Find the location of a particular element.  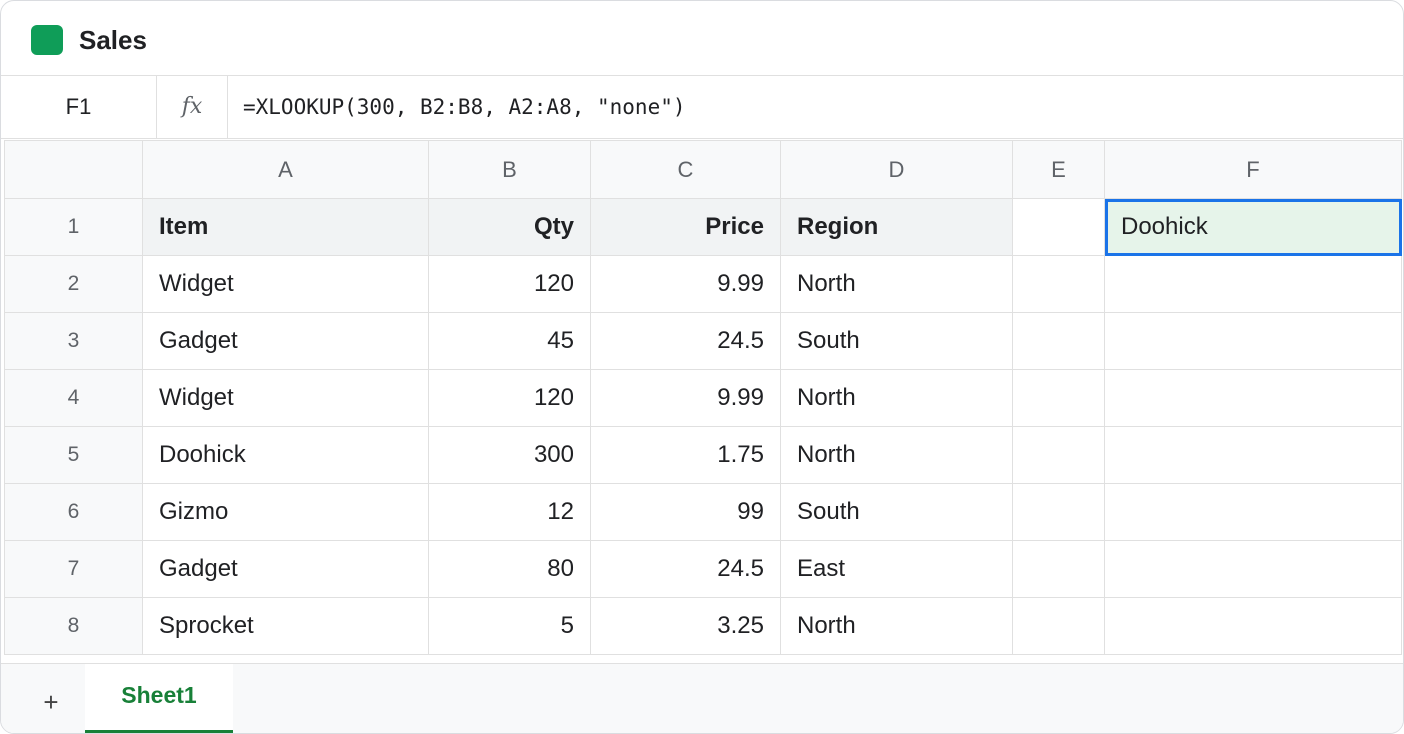

cell-b4: 120 is located at coordinates (509, 398).